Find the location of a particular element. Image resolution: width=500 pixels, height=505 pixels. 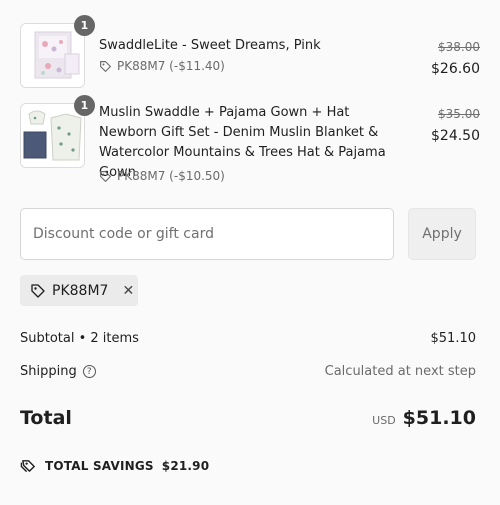

applied-code-label: PK88M7 is located at coordinates (80, 290).